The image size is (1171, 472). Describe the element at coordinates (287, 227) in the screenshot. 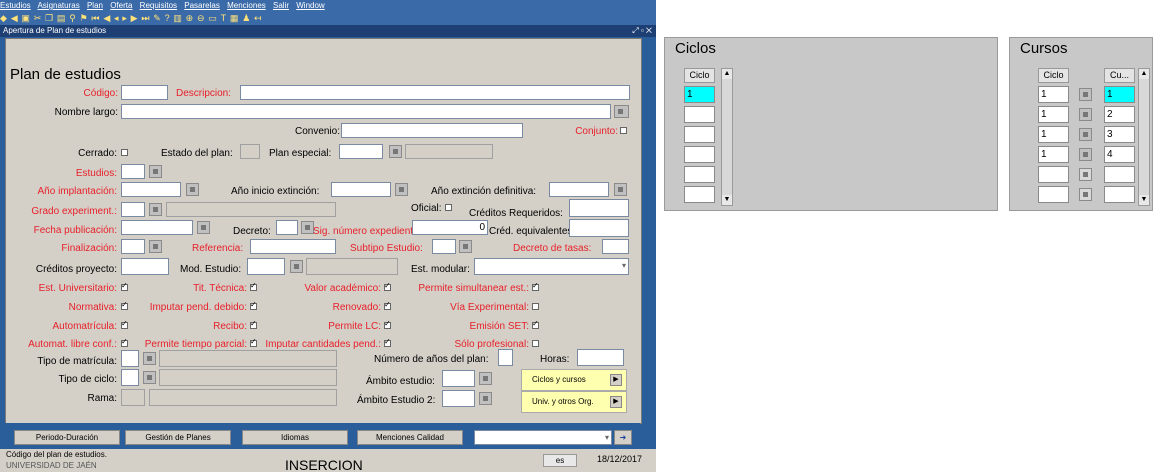

I see `decreto-input` at that location.